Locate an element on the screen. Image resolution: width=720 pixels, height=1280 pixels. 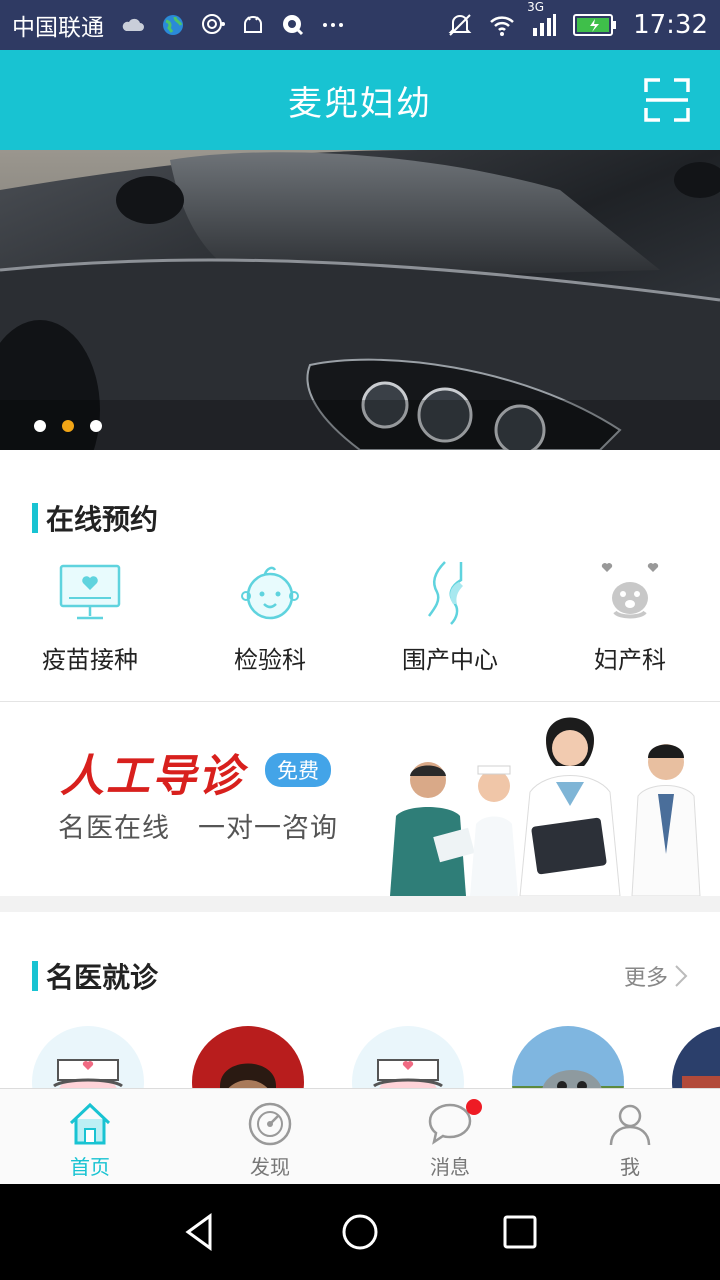
promo-title: 人工导诊 is located at coordinates (152, 776).